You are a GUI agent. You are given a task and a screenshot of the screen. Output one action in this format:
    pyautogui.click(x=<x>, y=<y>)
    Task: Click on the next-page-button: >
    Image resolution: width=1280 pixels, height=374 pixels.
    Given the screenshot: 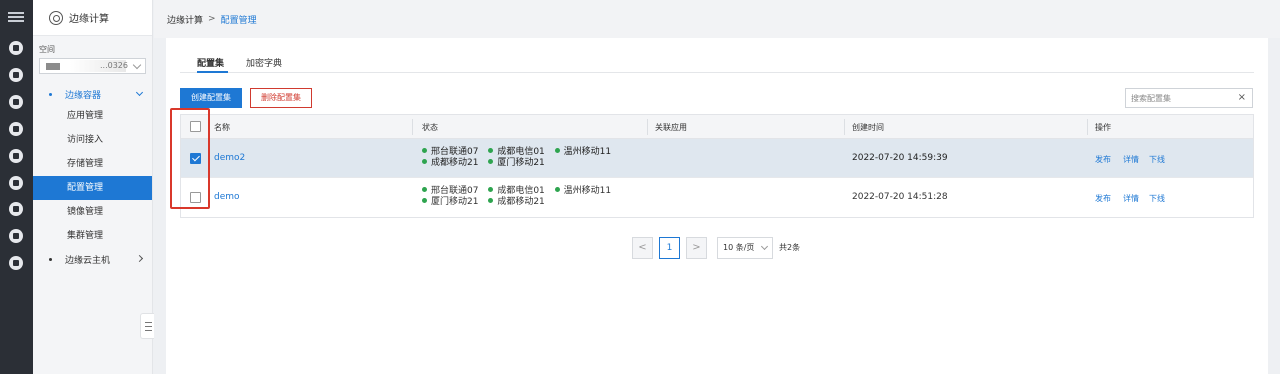 What is the action you would take?
    pyautogui.click(x=696, y=248)
    